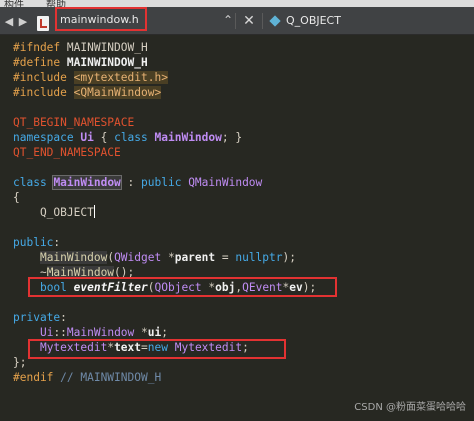 The width and height of the screenshot is (474, 421). Describe the element at coordinates (410, 407) in the screenshot. I see `watermark: CSDN @粉面菜蛋哈哈哈` at that location.